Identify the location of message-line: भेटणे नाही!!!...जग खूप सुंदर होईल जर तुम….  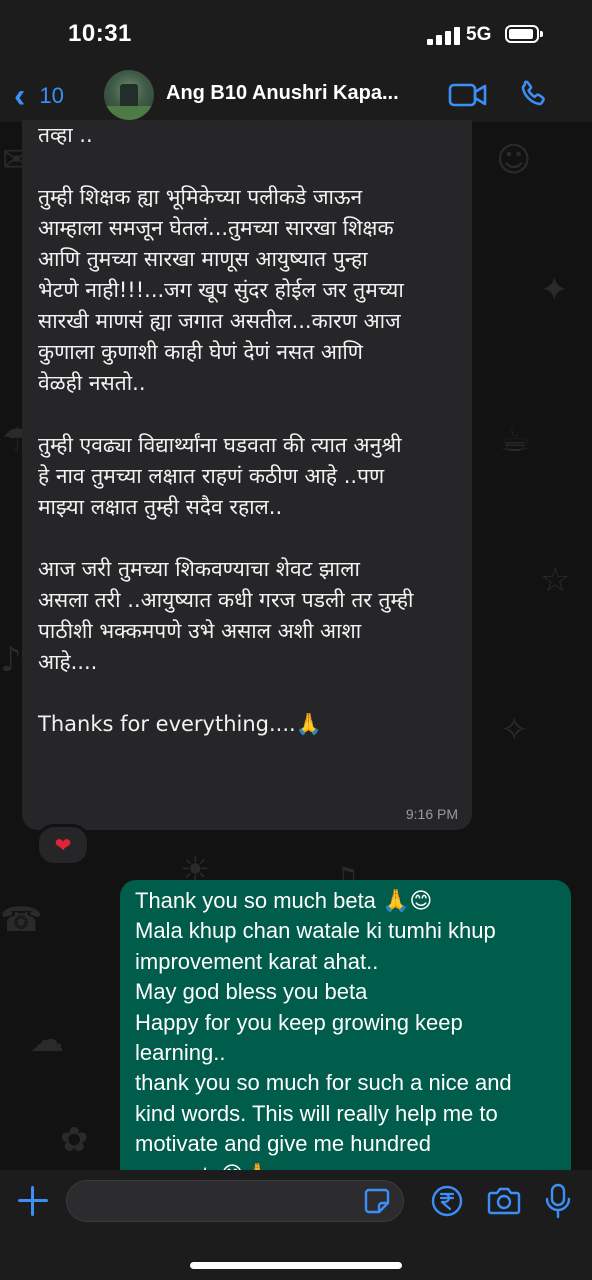
(221, 290).